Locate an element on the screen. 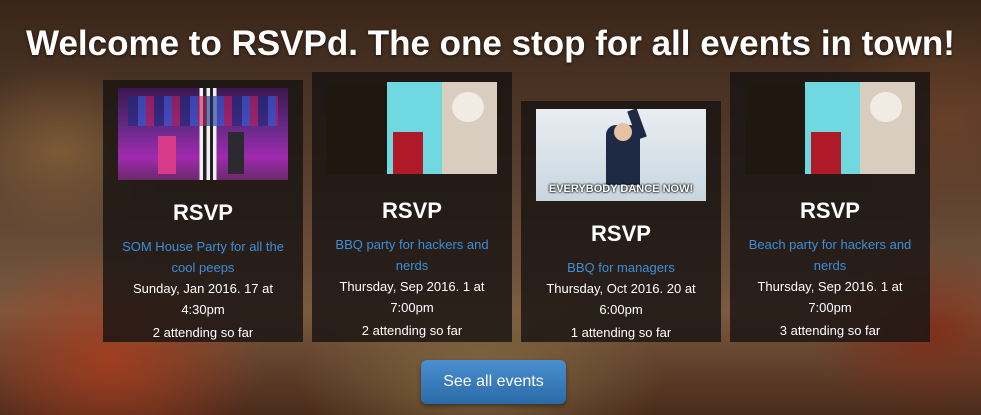 The width and height of the screenshot is (981, 415). attending-count: 1 attending so far is located at coordinates (621, 332).